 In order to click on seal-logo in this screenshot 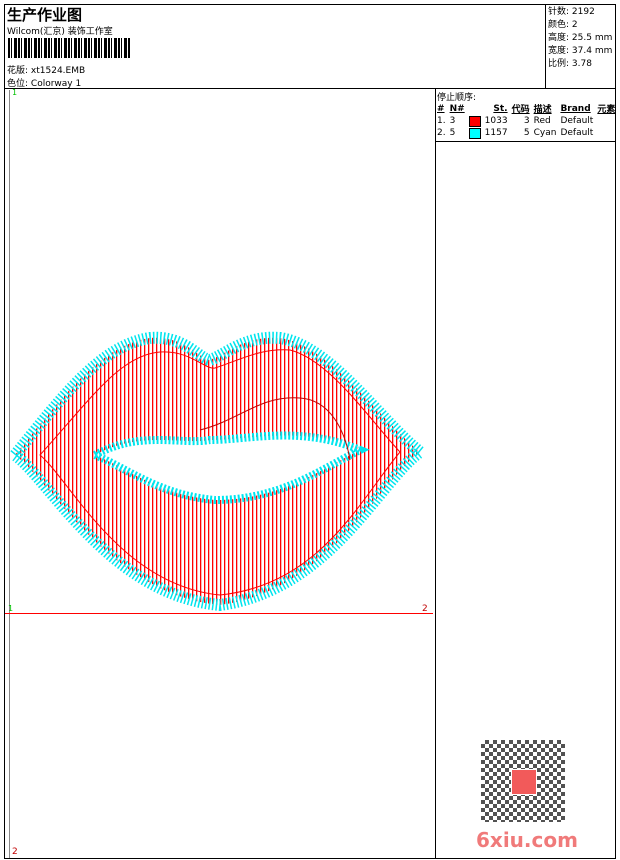, I will do `click(524, 782)`.